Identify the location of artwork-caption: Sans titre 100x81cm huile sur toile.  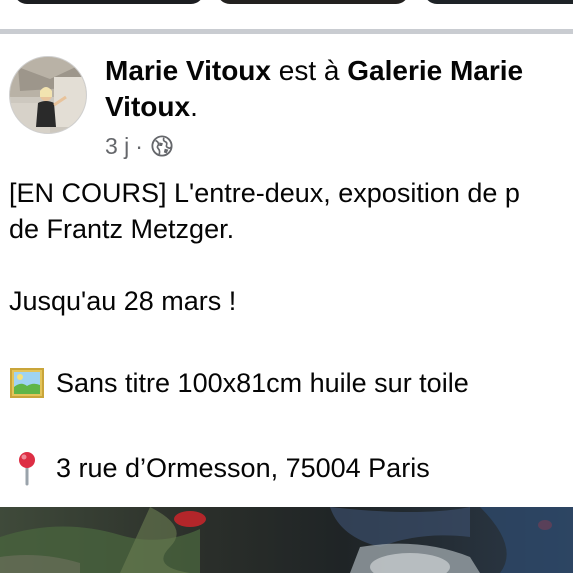
(262, 383).